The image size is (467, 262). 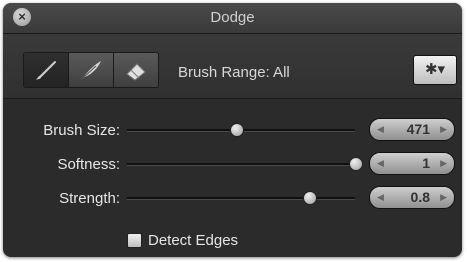 I want to click on window-title: Dodge, so click(x=232, y=17).